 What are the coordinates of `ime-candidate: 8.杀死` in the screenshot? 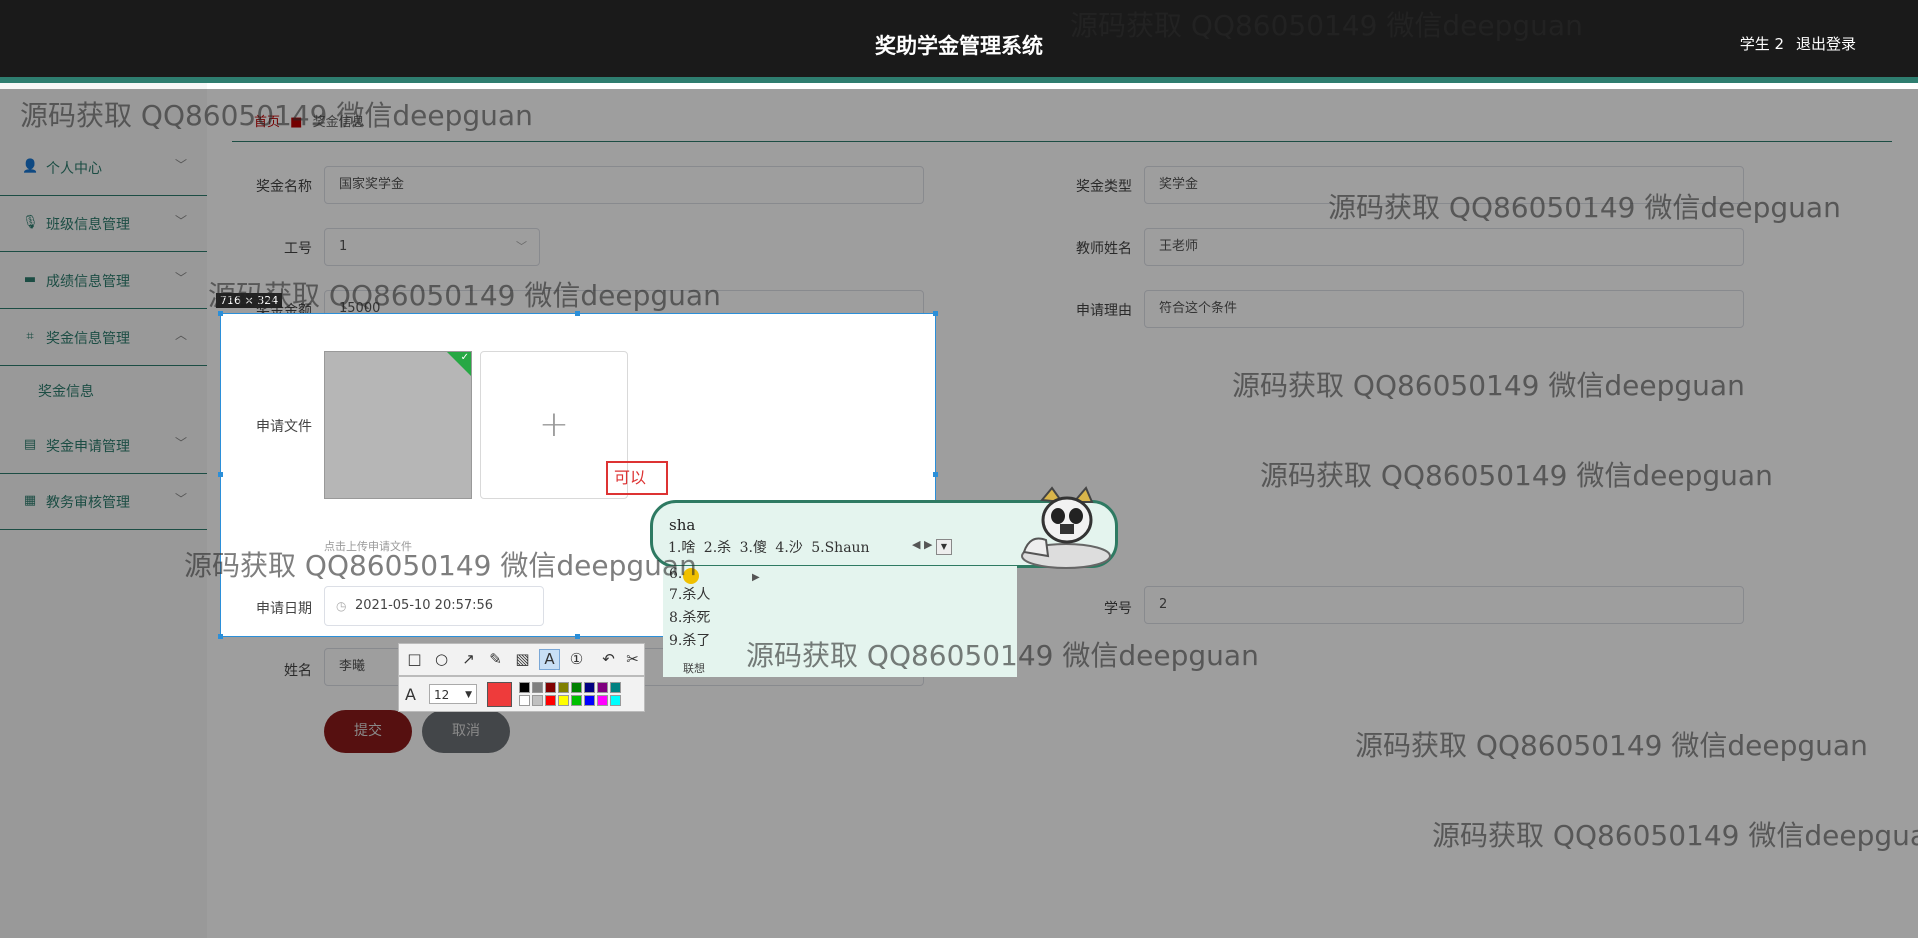 It's located at (689, 617).